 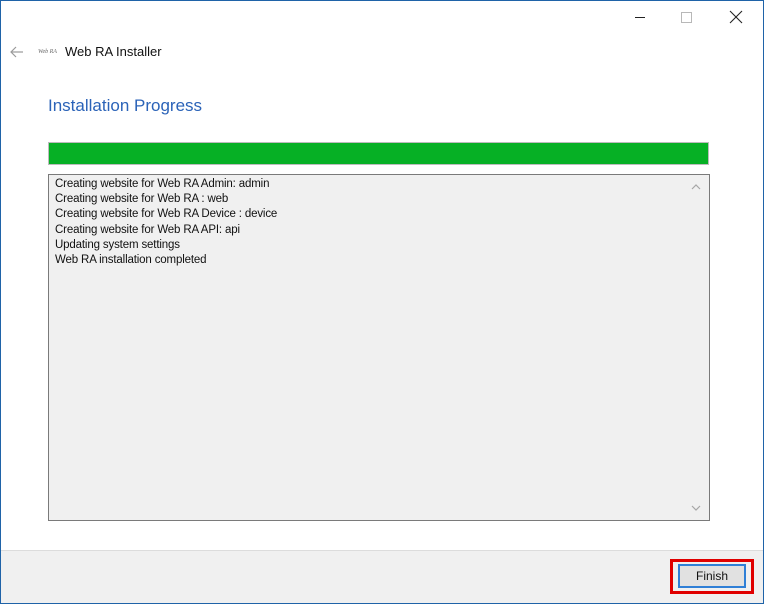 I want to click on minimize-icon, so click(x=640, y=17).